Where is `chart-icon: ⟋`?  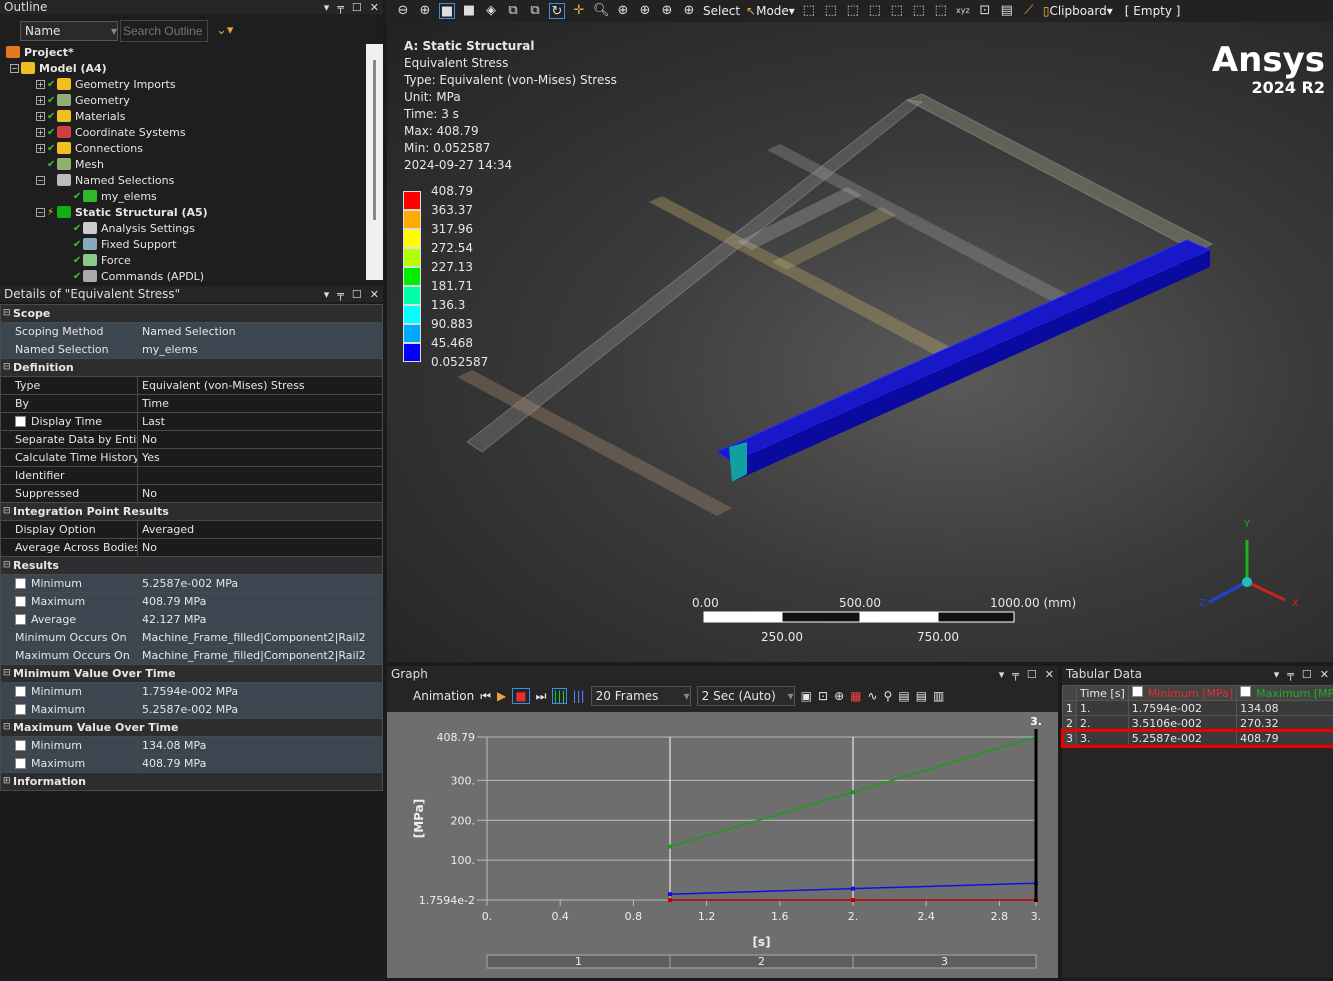
chart-icon: ⟋ is located at coordinates (1029, 11).